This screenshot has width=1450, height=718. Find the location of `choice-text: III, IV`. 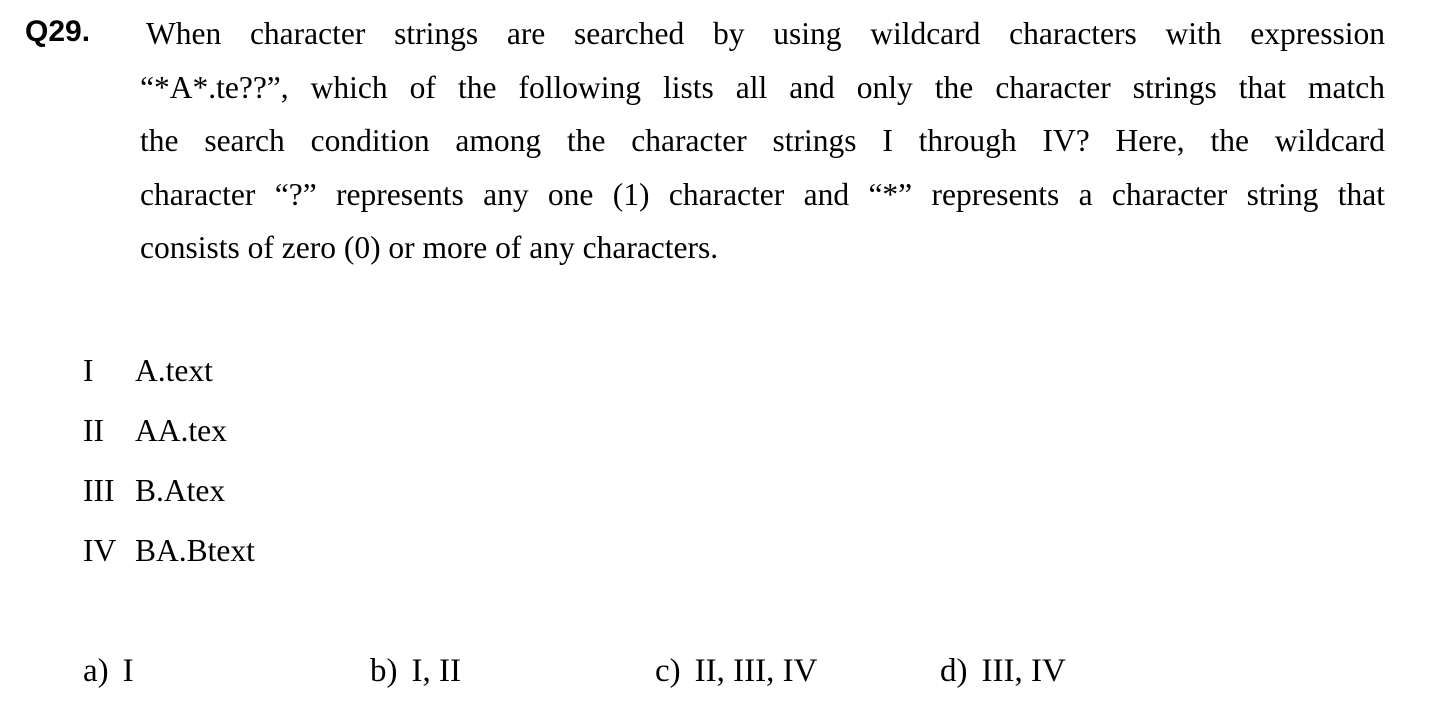

choice-text: III, IV is located at coordinates (1023, 671).